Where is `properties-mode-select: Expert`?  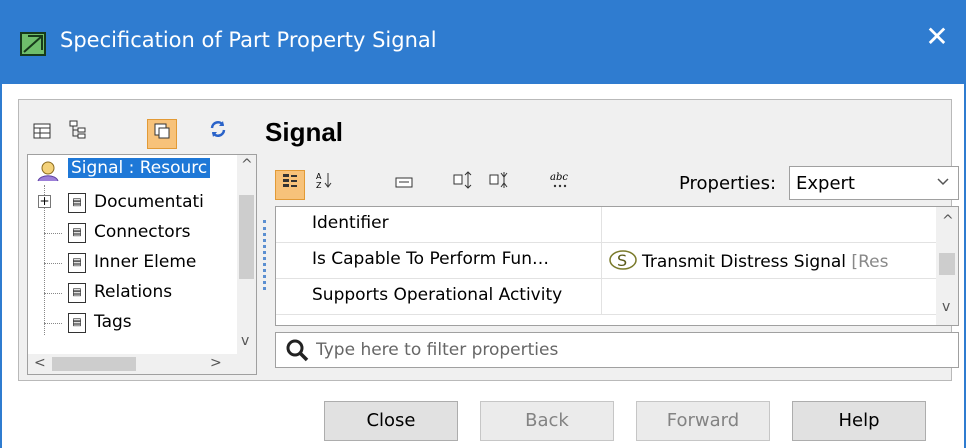
properties-mode-select: Expert is located at coordinates (874, 183).